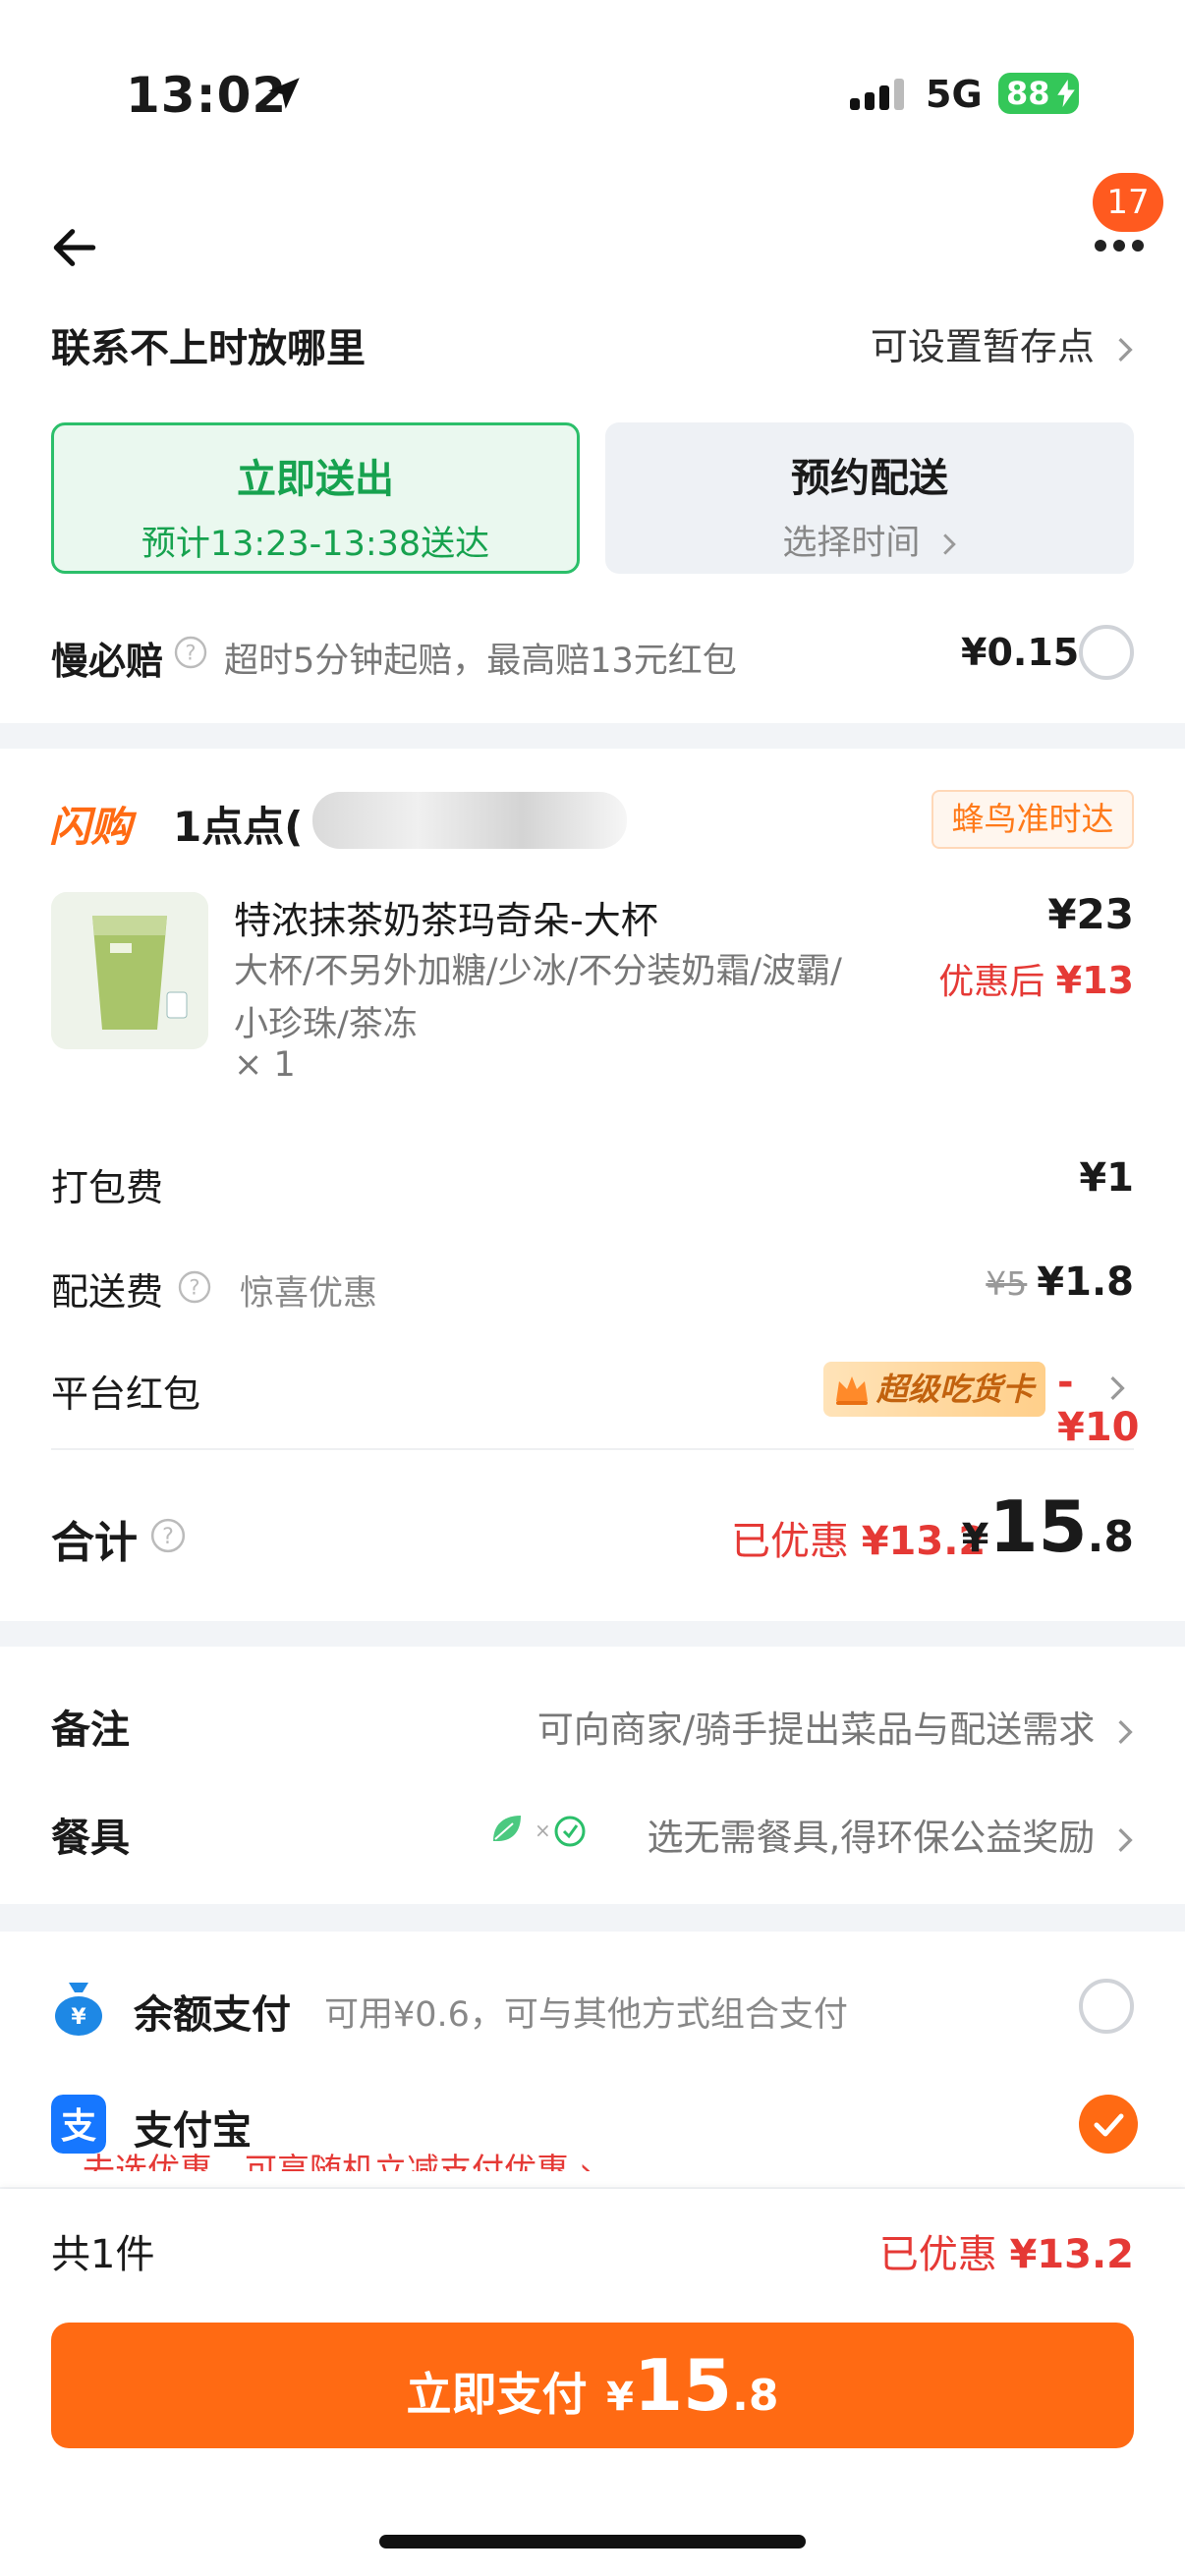  What do you see at coordinates (592, 246) in the screenshot?
I see `top-nav` at bounding box center [592, 246].